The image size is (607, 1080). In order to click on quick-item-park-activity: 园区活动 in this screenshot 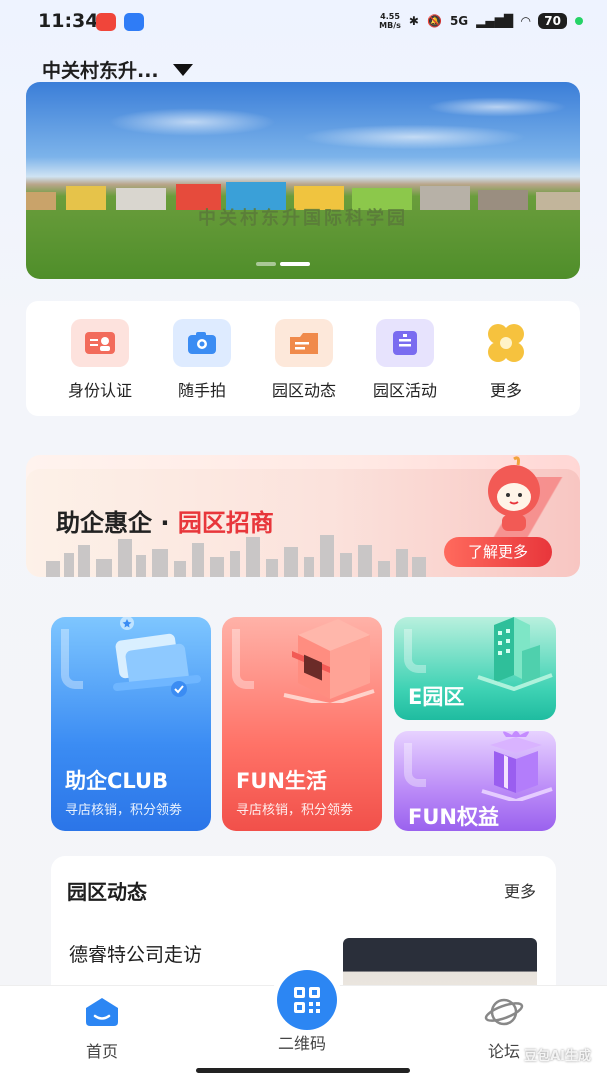, I will do `click(405, 360)`.